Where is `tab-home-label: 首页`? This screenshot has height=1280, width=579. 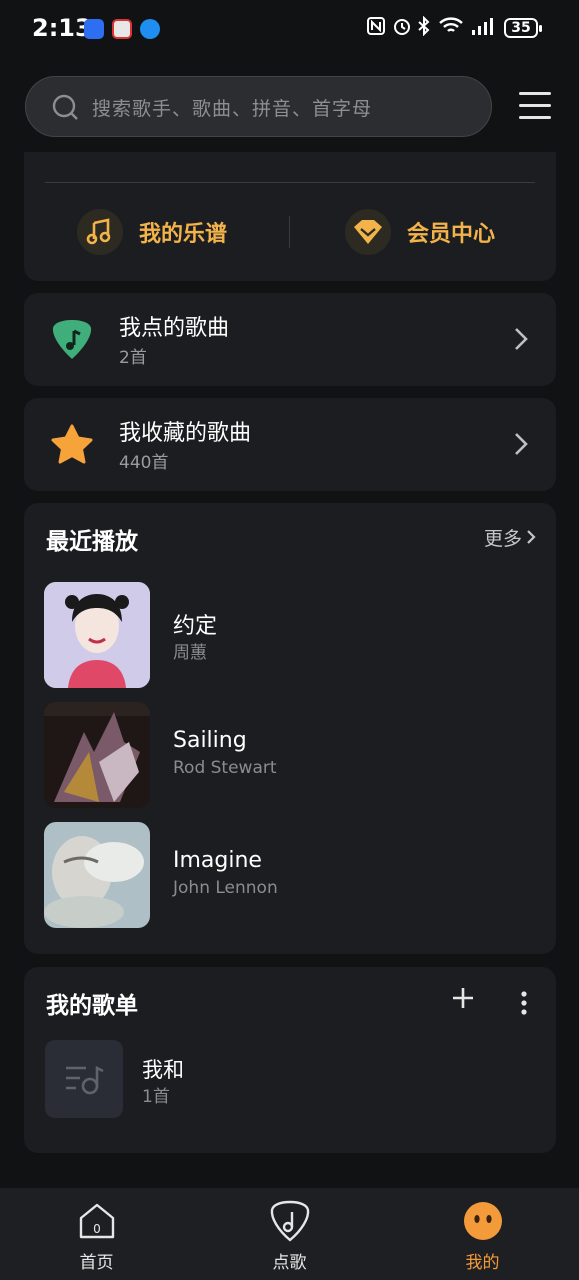
tab-home-label: 首页 is located at coordinates (96, 1263).